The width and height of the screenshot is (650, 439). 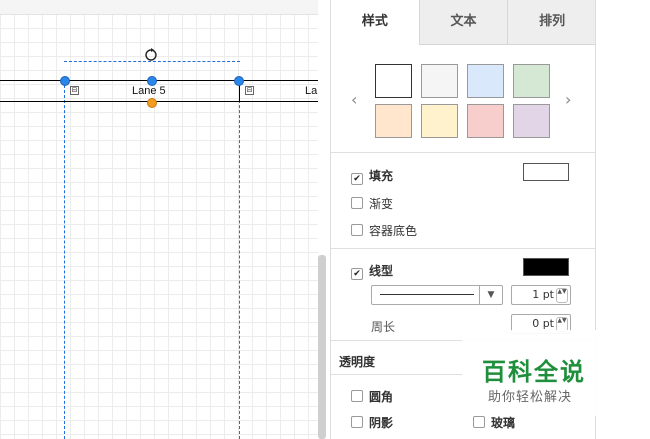 What do you see at coordinates (381, 204) in the screenshot?
I see `gradient-label: 渐变` at bounding box center [381, 204].